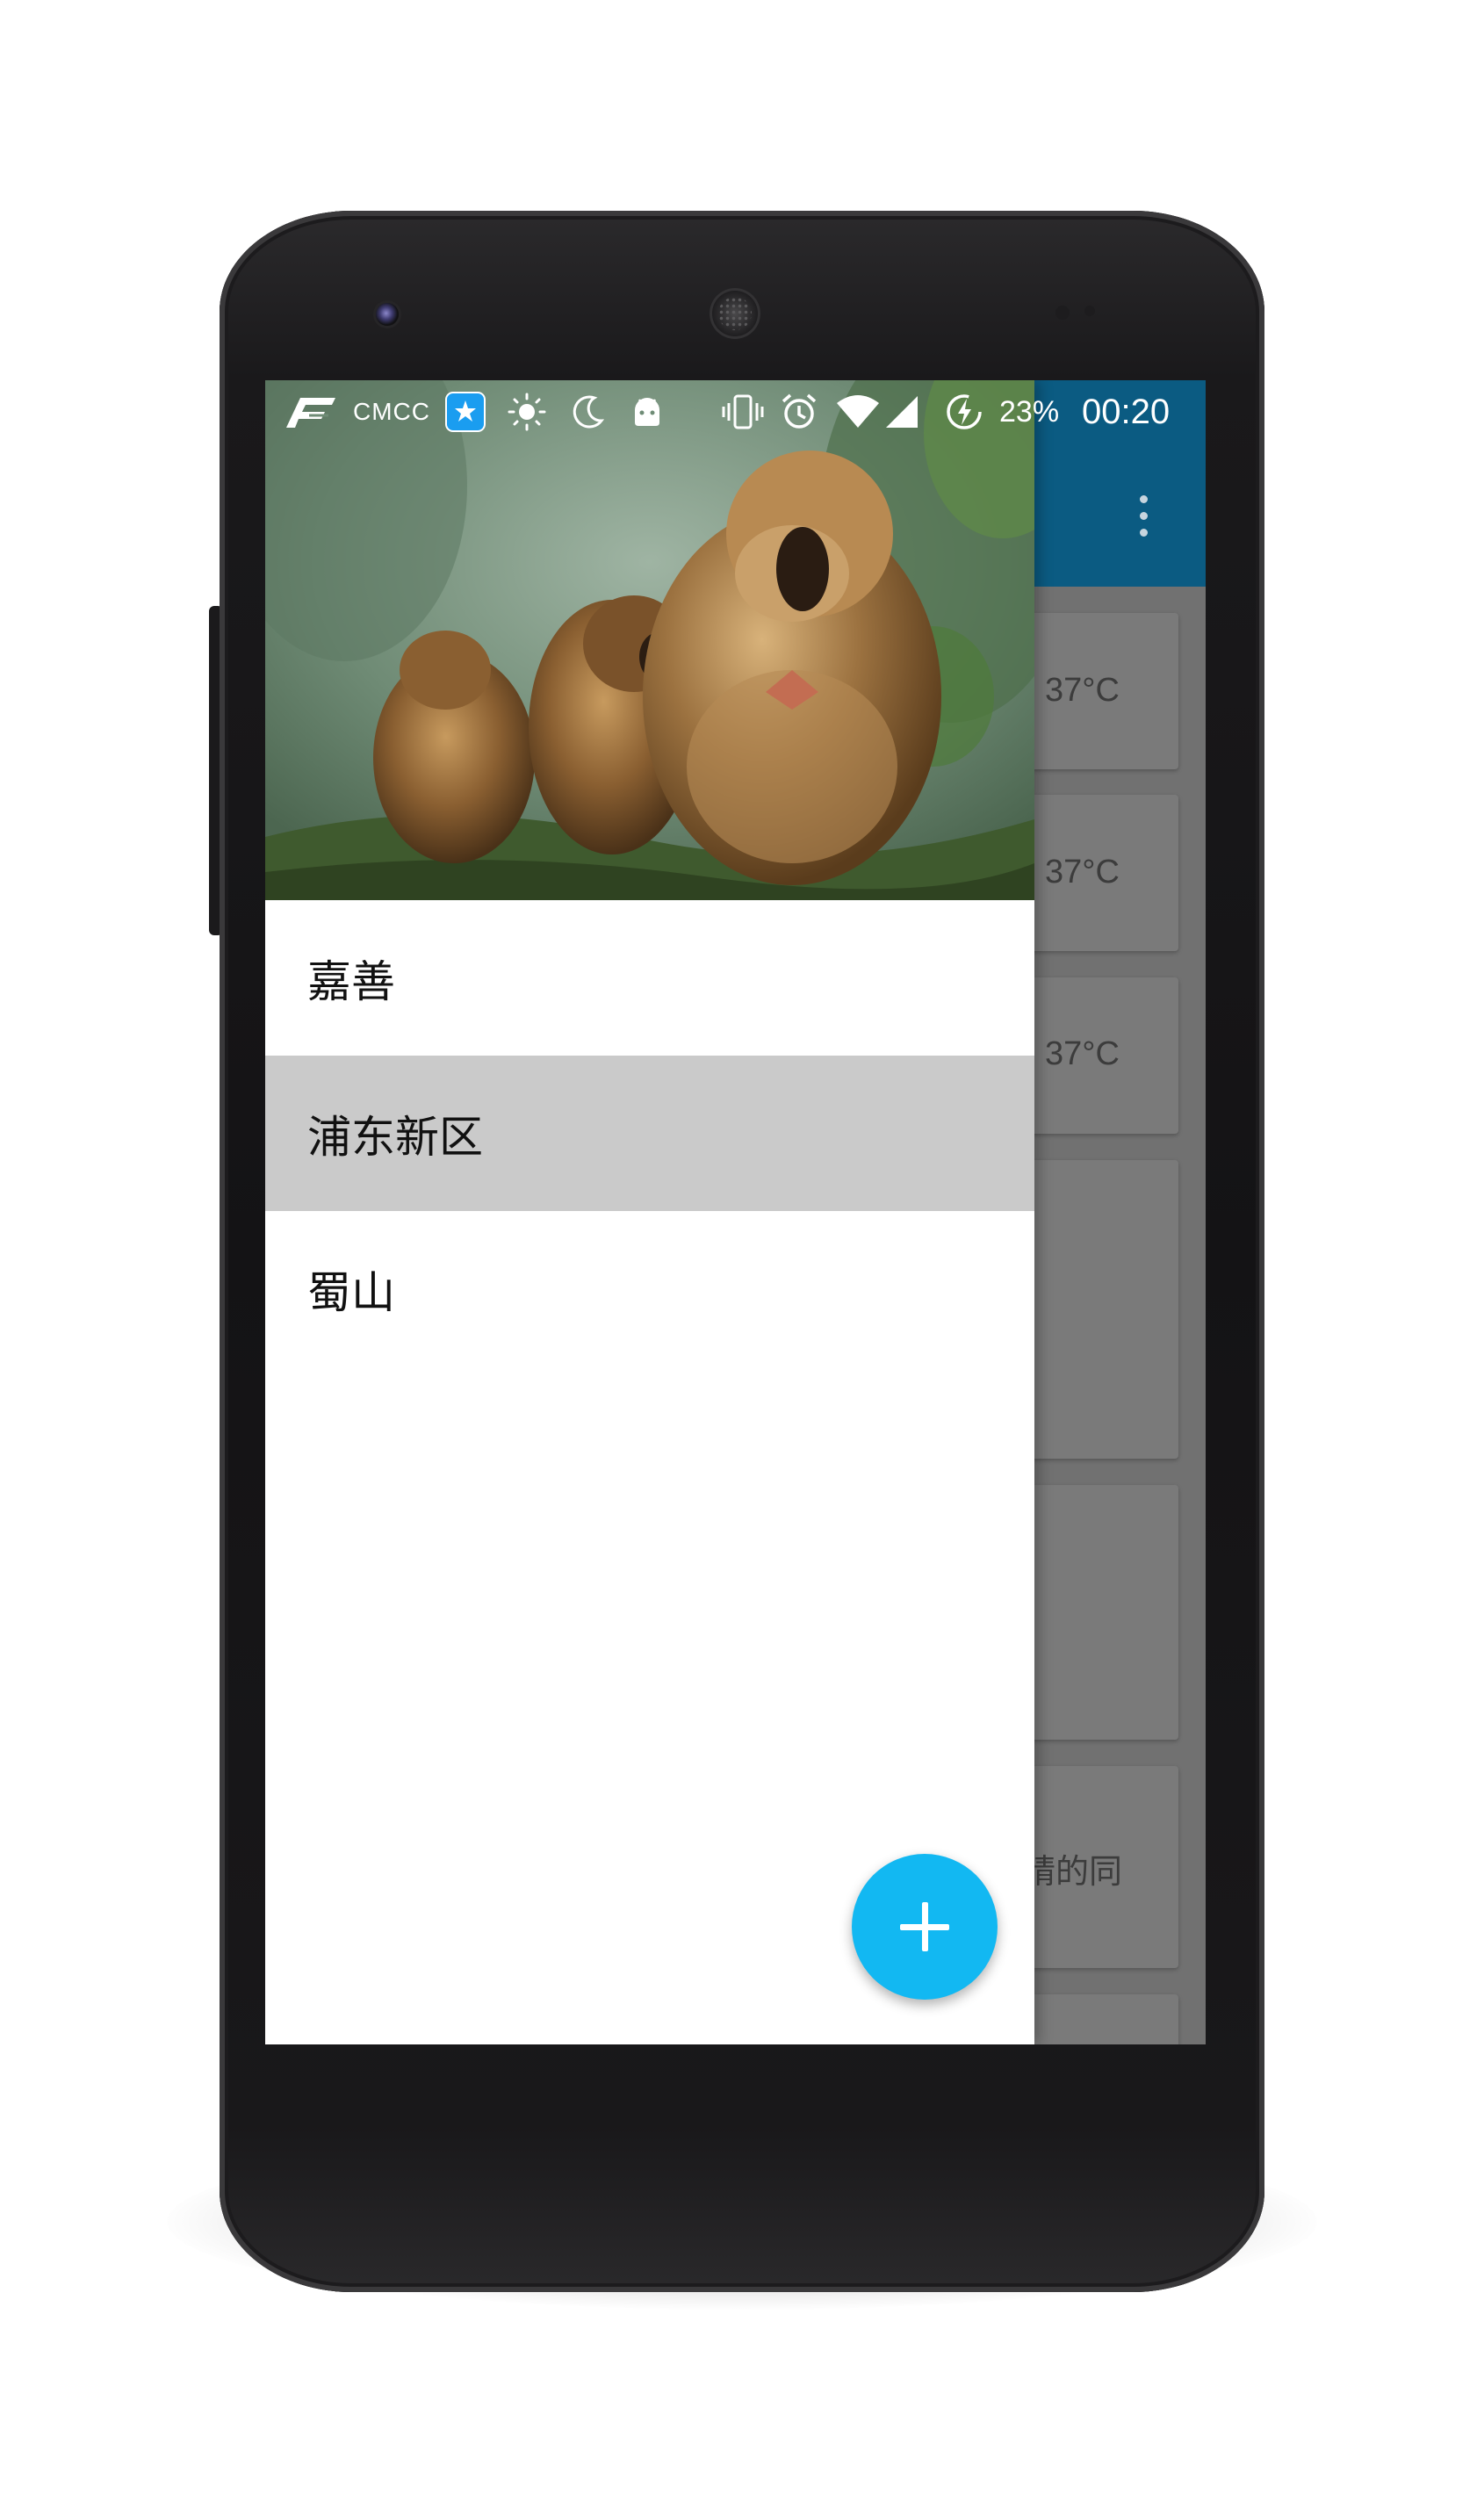  I want to click on battery-percent: 23%, so click(1029, 411).